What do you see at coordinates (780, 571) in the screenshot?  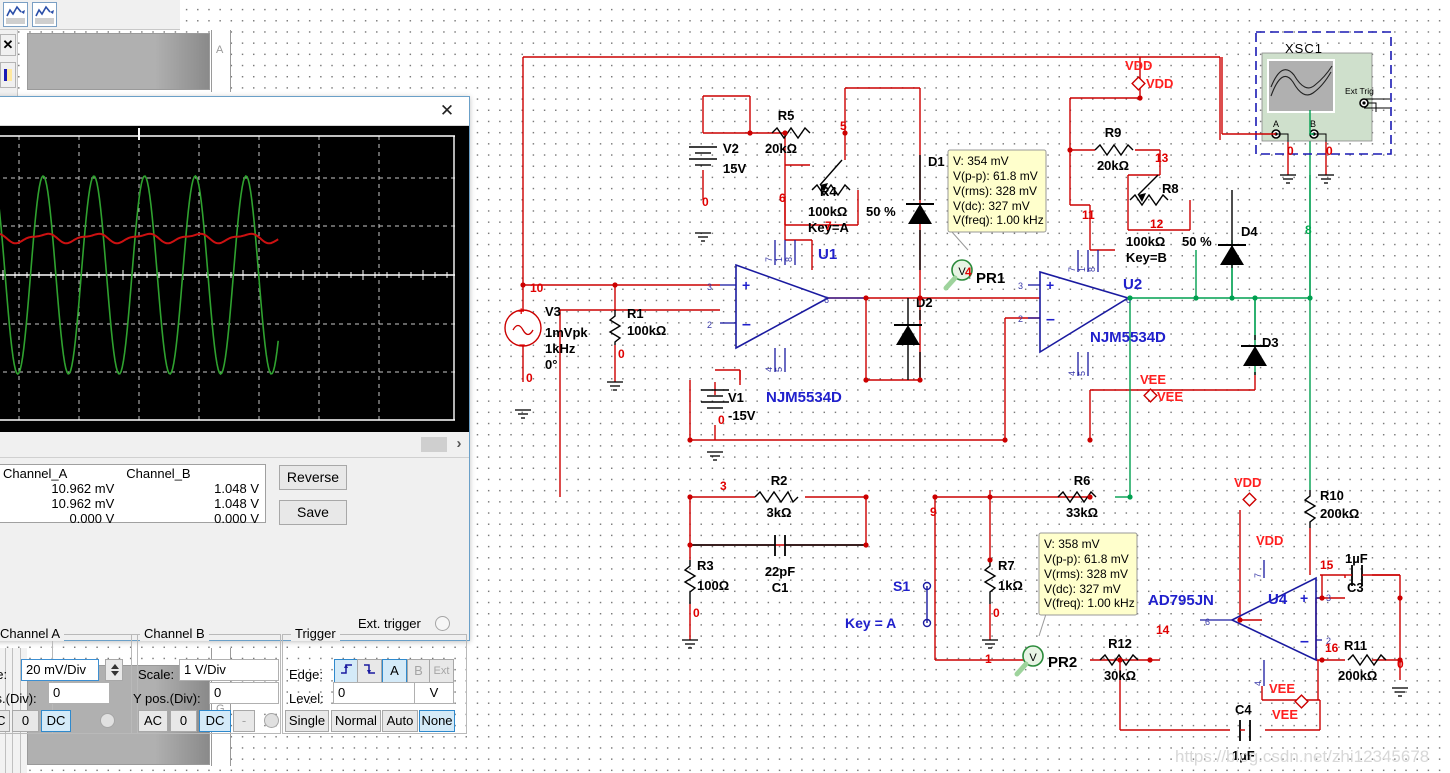 I see `label-c1-val: 22pF` at bounding box center [780, 571].